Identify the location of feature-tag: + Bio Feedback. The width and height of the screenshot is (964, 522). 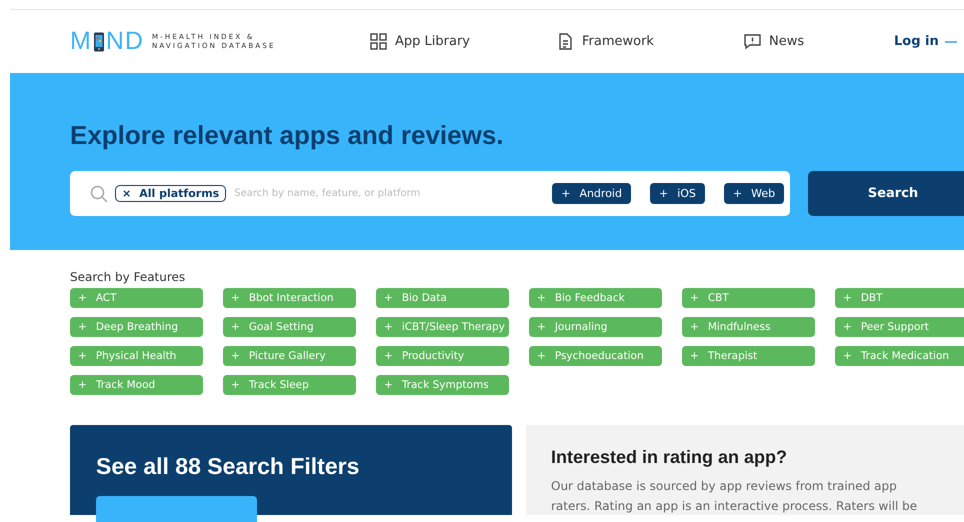
(595, 298).